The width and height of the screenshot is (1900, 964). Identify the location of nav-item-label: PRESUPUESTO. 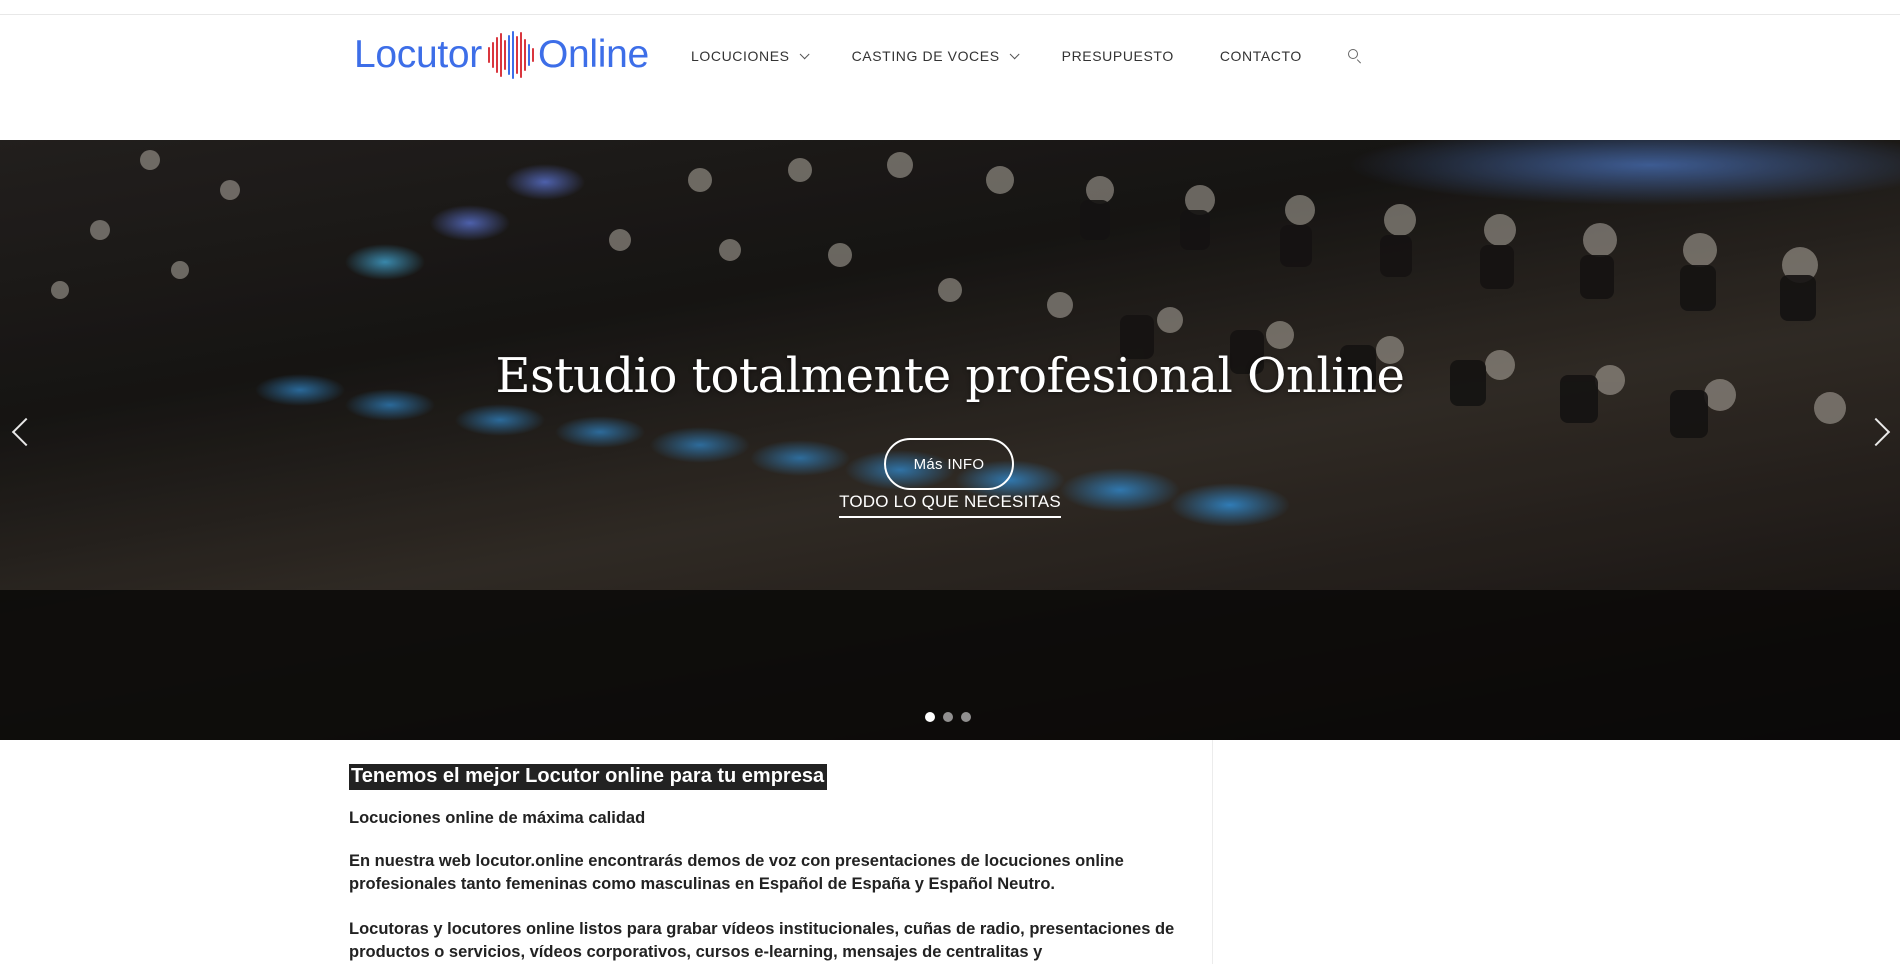
(1117, 56).